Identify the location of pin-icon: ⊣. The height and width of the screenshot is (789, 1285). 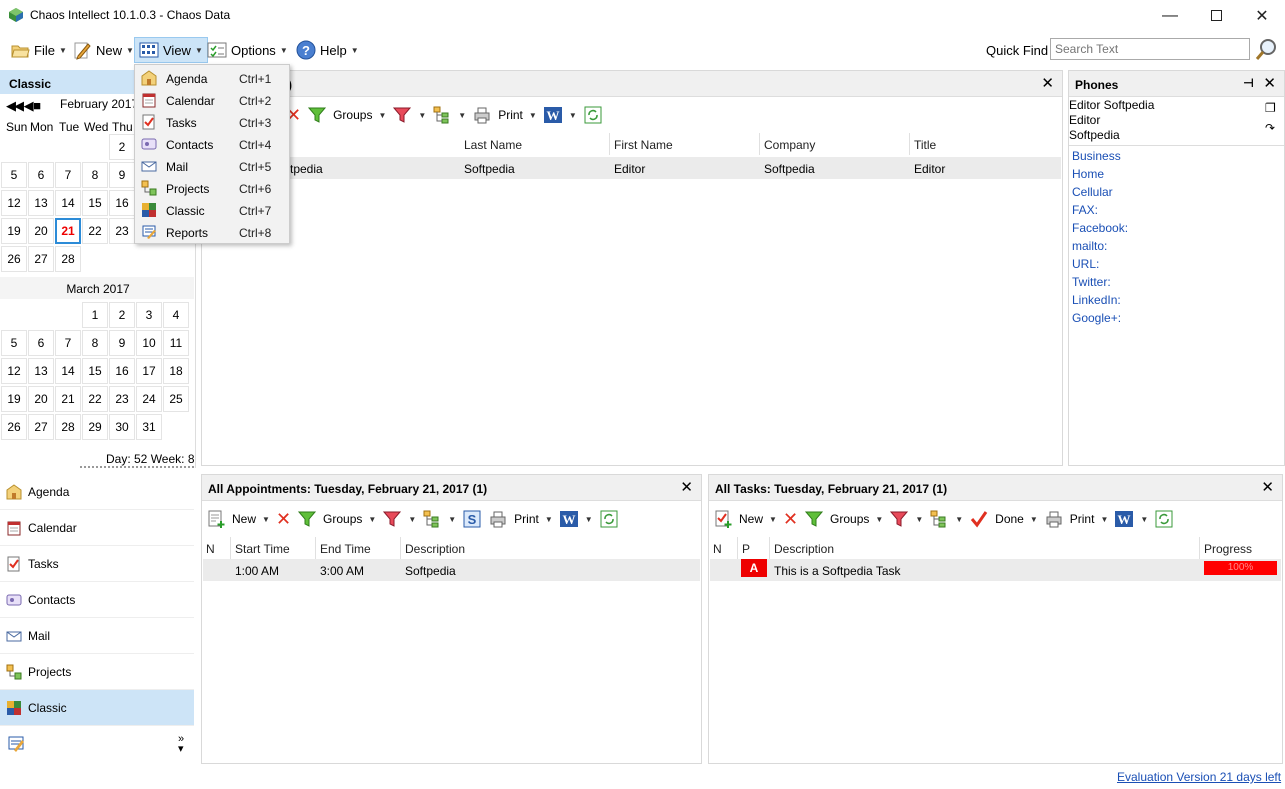
(1248, 83).